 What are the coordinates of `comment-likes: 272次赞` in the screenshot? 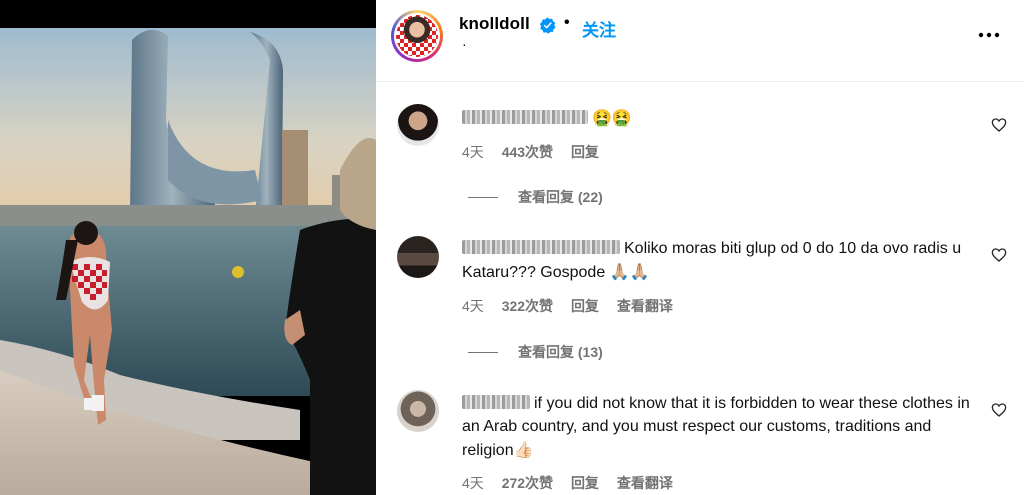 It's located at (527, 483).